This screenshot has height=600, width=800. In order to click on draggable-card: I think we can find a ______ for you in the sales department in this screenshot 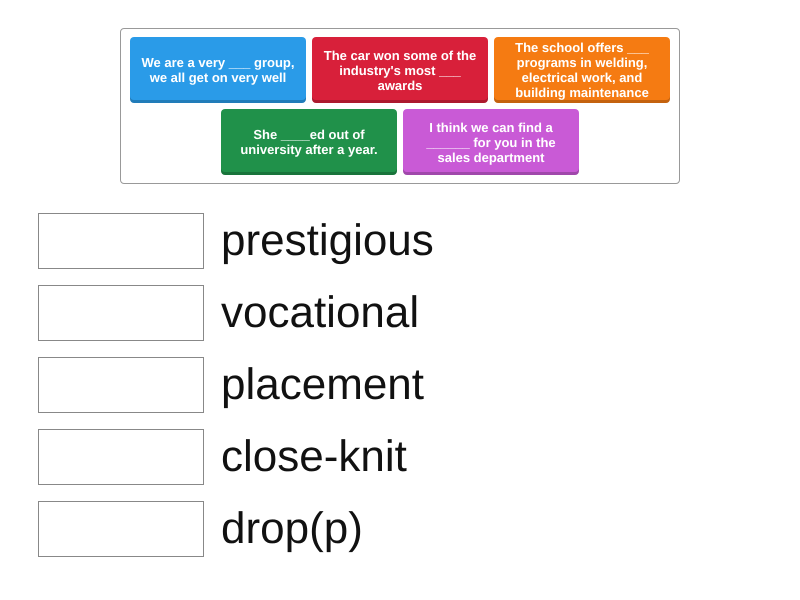, I will do `click(491, 142)`.